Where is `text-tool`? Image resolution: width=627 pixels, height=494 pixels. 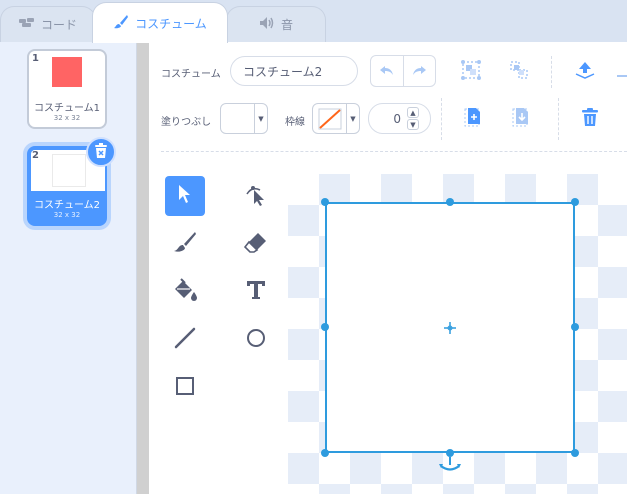
text-tool is located at coordinates (256, 292).